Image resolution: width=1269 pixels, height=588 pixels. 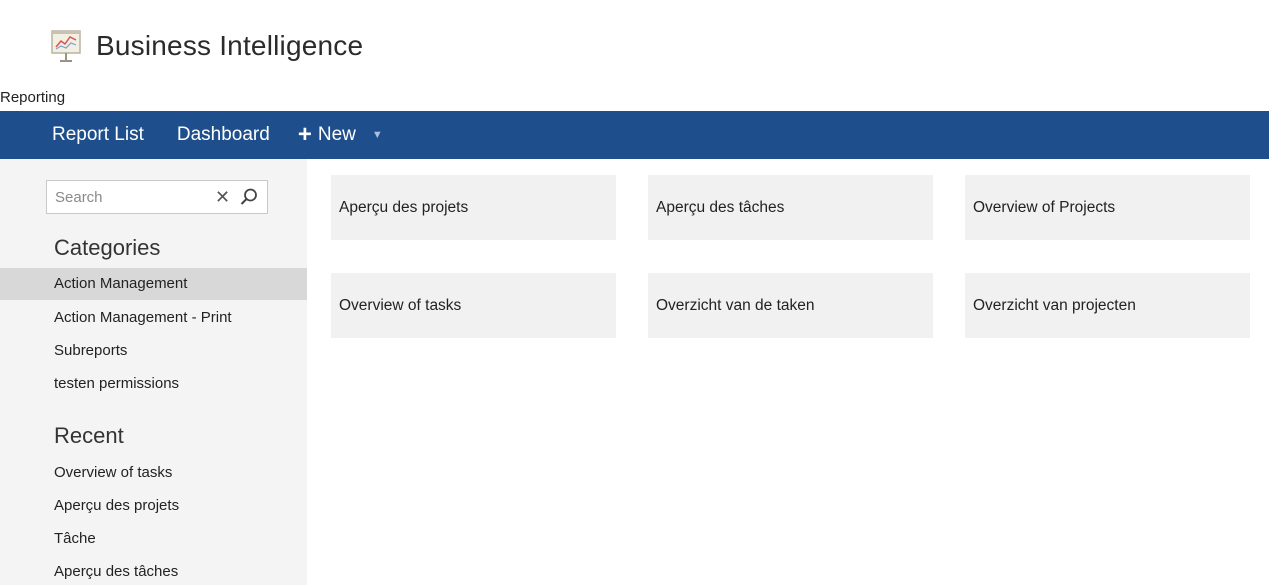 I want to click on category-item-testen-permissions: testen permissions, so click(x=153, y=384).